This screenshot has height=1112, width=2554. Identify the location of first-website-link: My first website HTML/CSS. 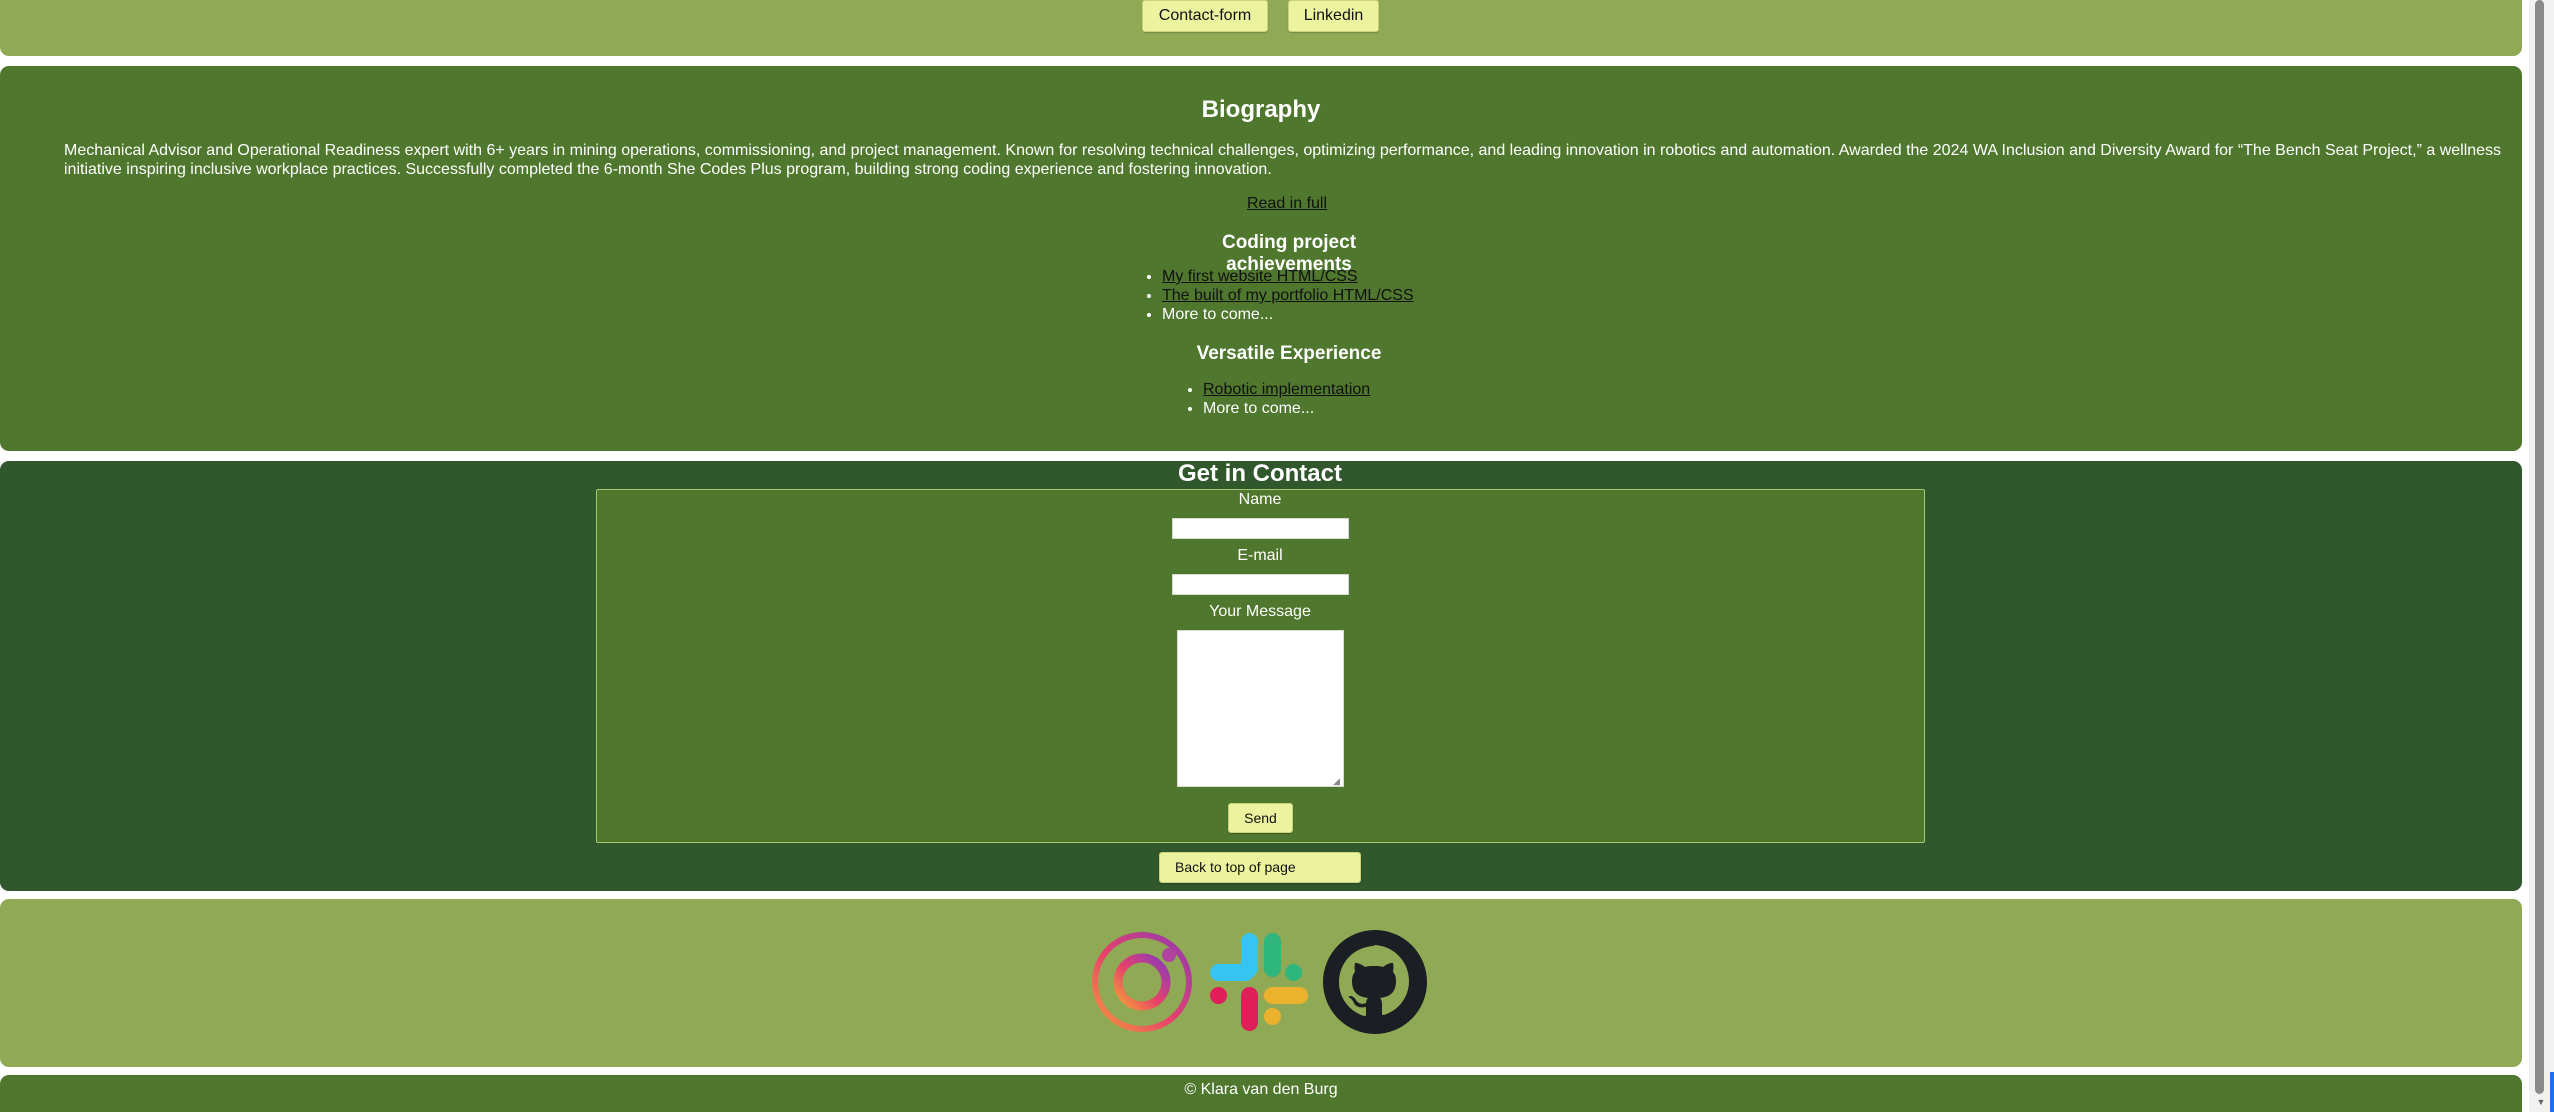
(1260, 276).